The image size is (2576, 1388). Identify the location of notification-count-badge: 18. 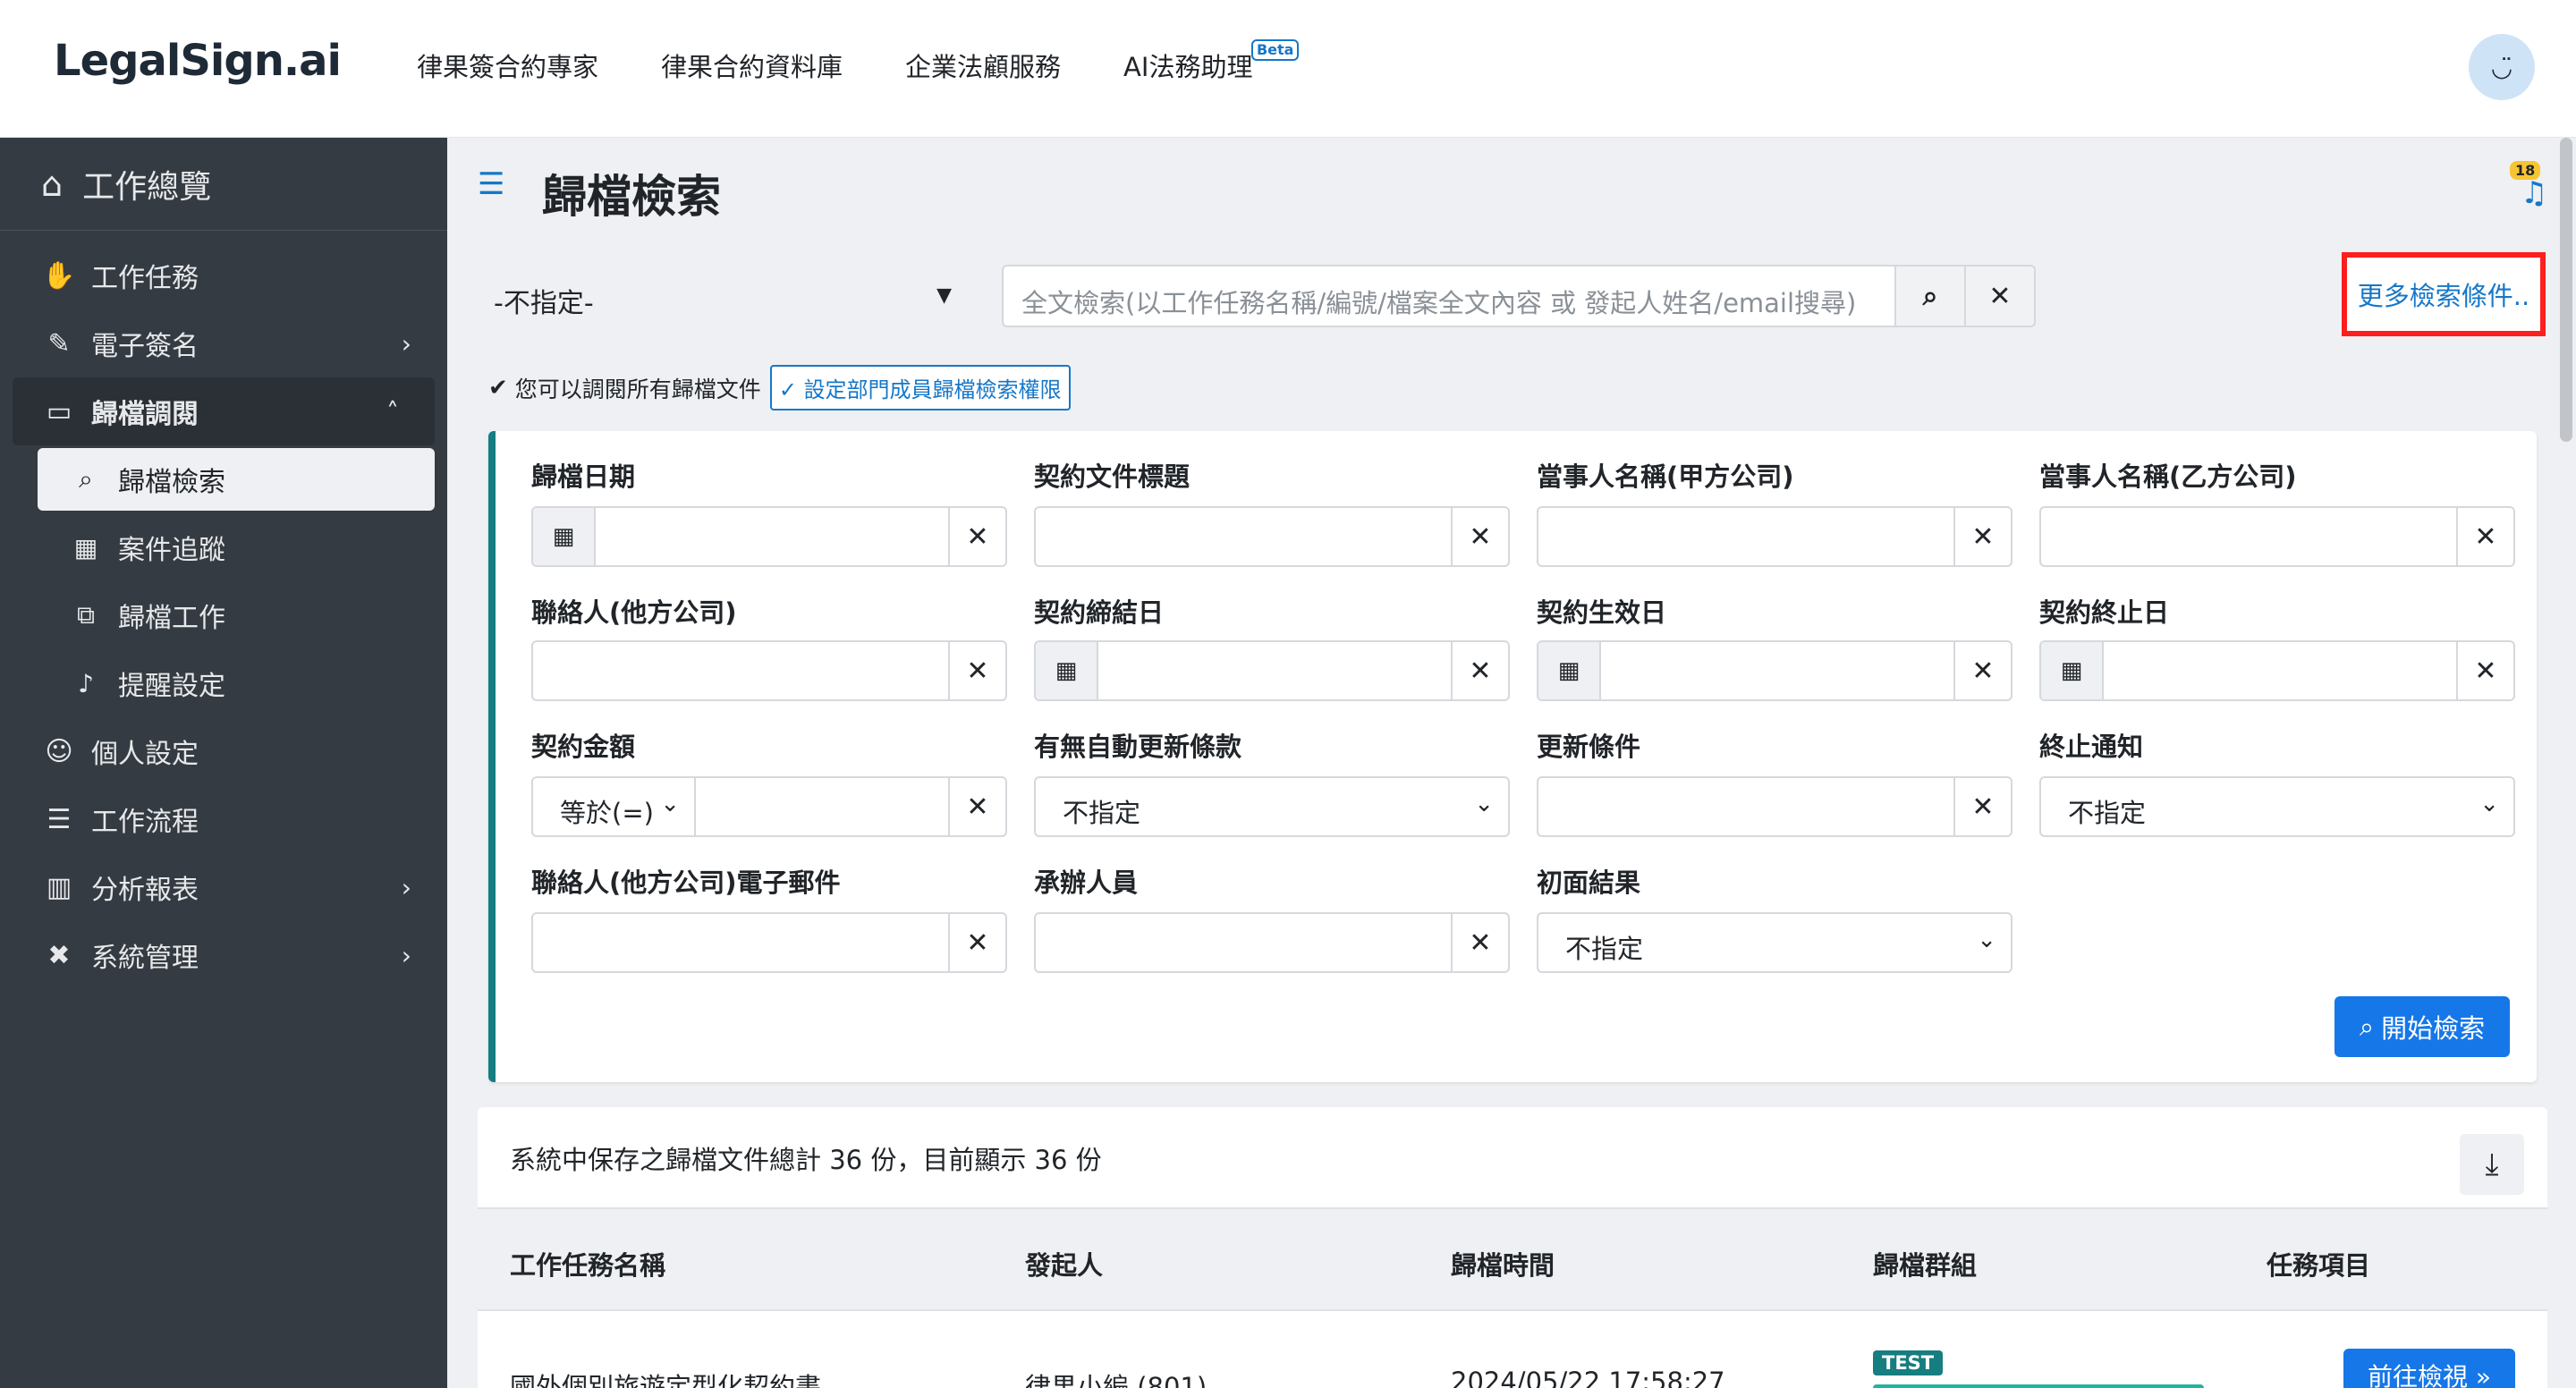
(2525, 171).